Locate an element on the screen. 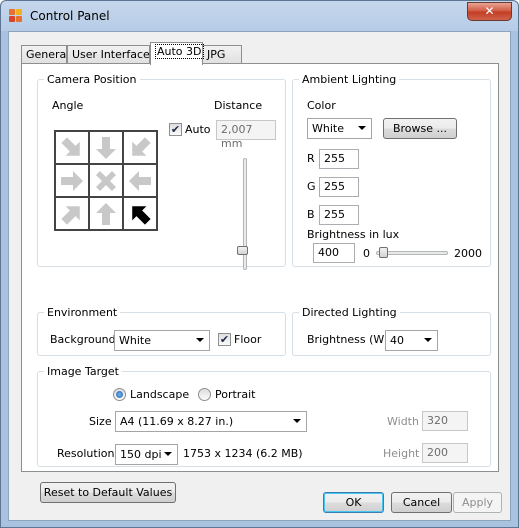 The image size is (519, 528). size-select: A4 (11.69 x 8.27 in.) is located at coordinates (211, 421).